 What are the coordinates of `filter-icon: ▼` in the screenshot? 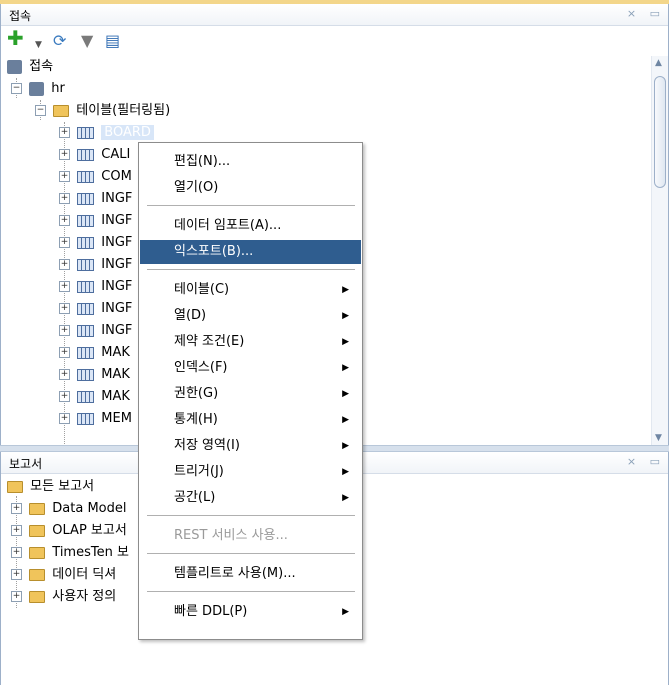 It's located at (87, 41).